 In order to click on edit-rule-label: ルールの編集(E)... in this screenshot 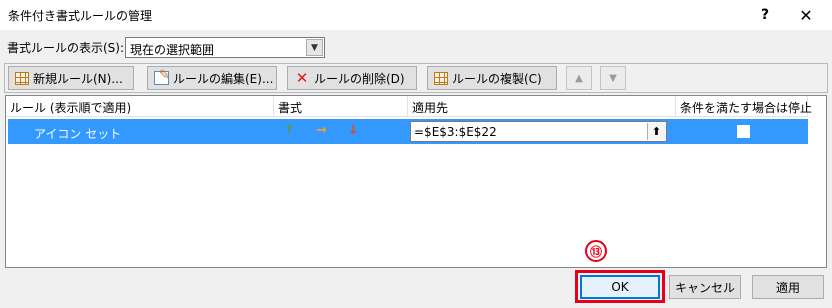, I will do `click(223, 78)`.